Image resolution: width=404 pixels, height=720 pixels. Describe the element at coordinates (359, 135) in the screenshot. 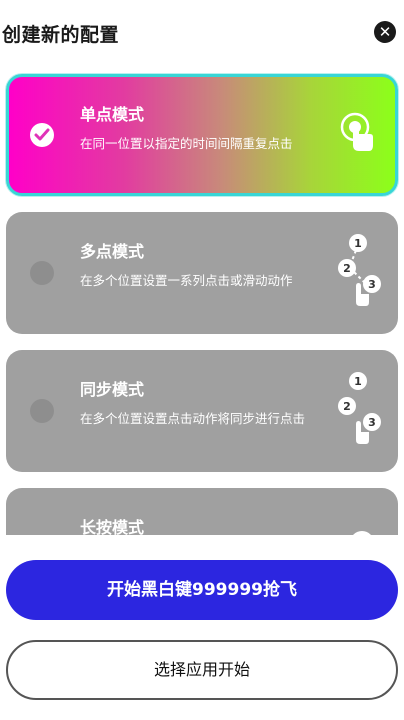

I see `single-tap-icon` at that location.